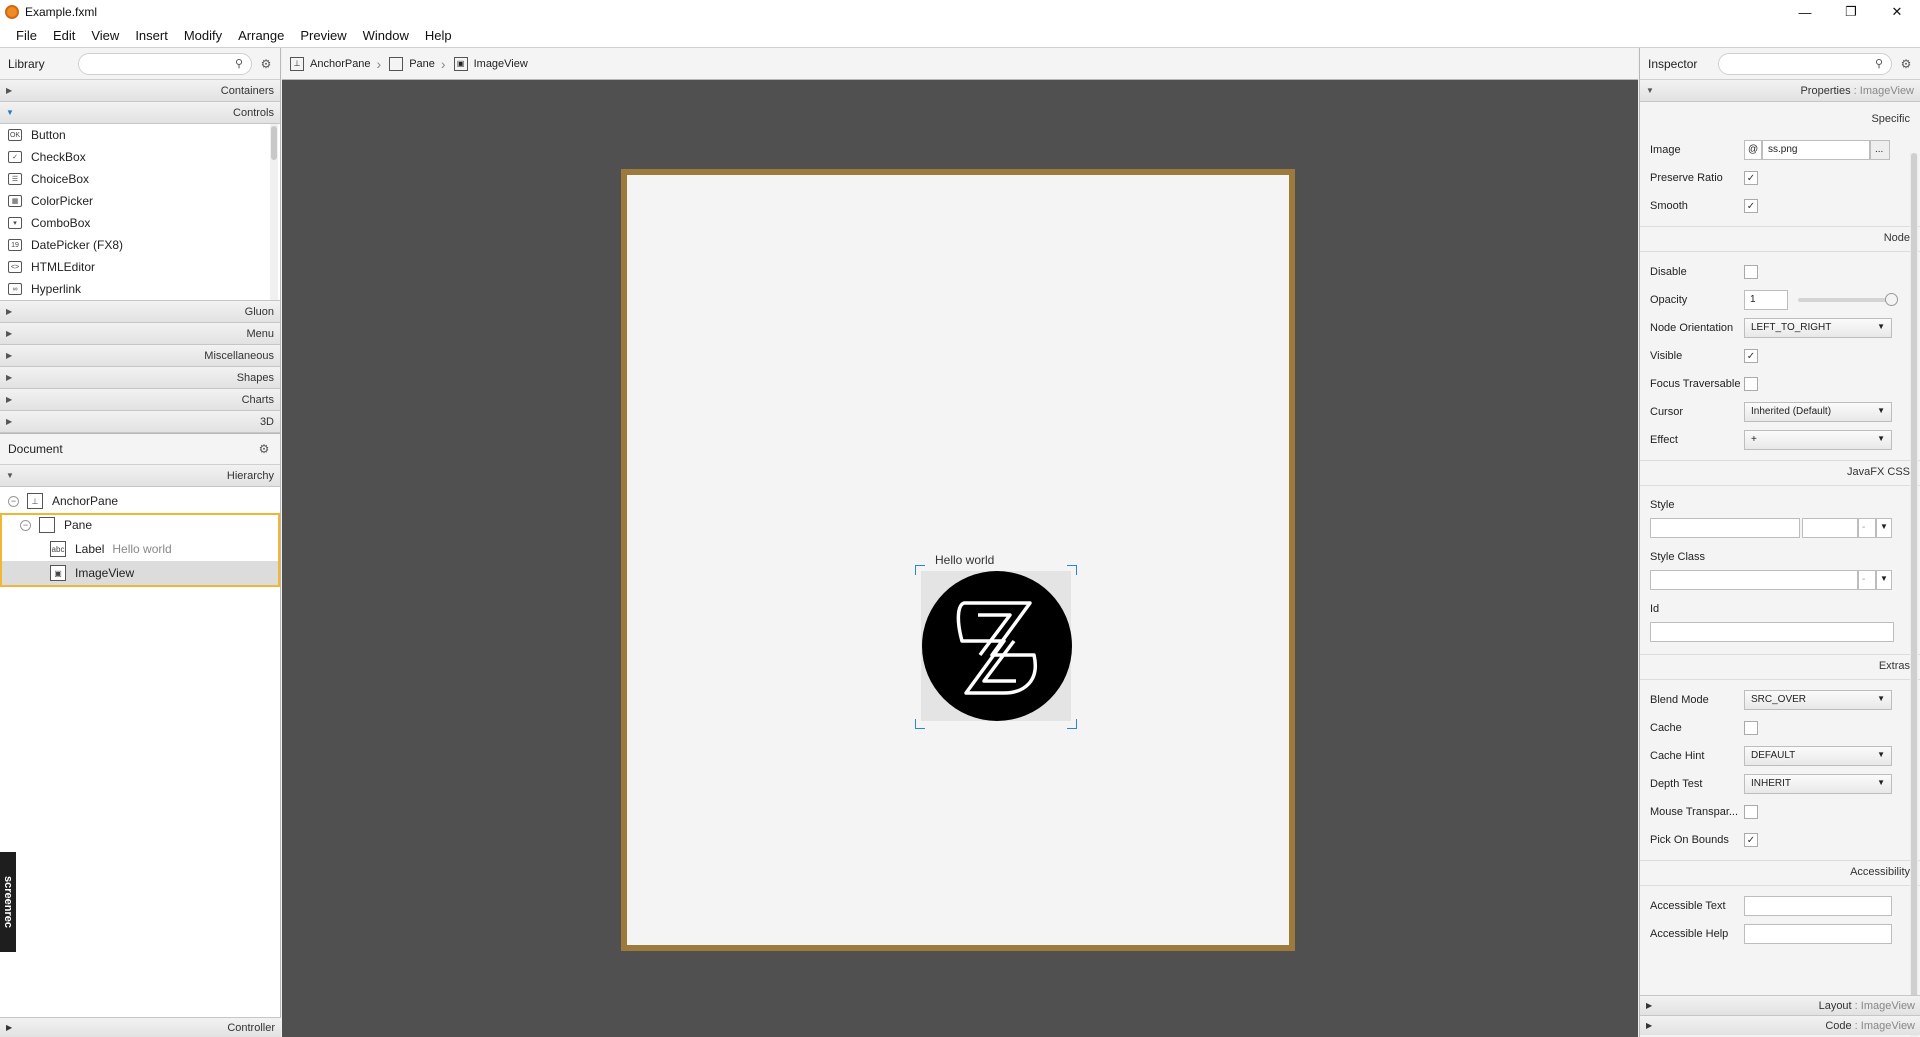 The height and width of the screenshot is (1037, 1920). Describe the element at coordinates (140, 476) in the screenshot. I see `section-hierarchy: ▼ Hierarchy` at that location.